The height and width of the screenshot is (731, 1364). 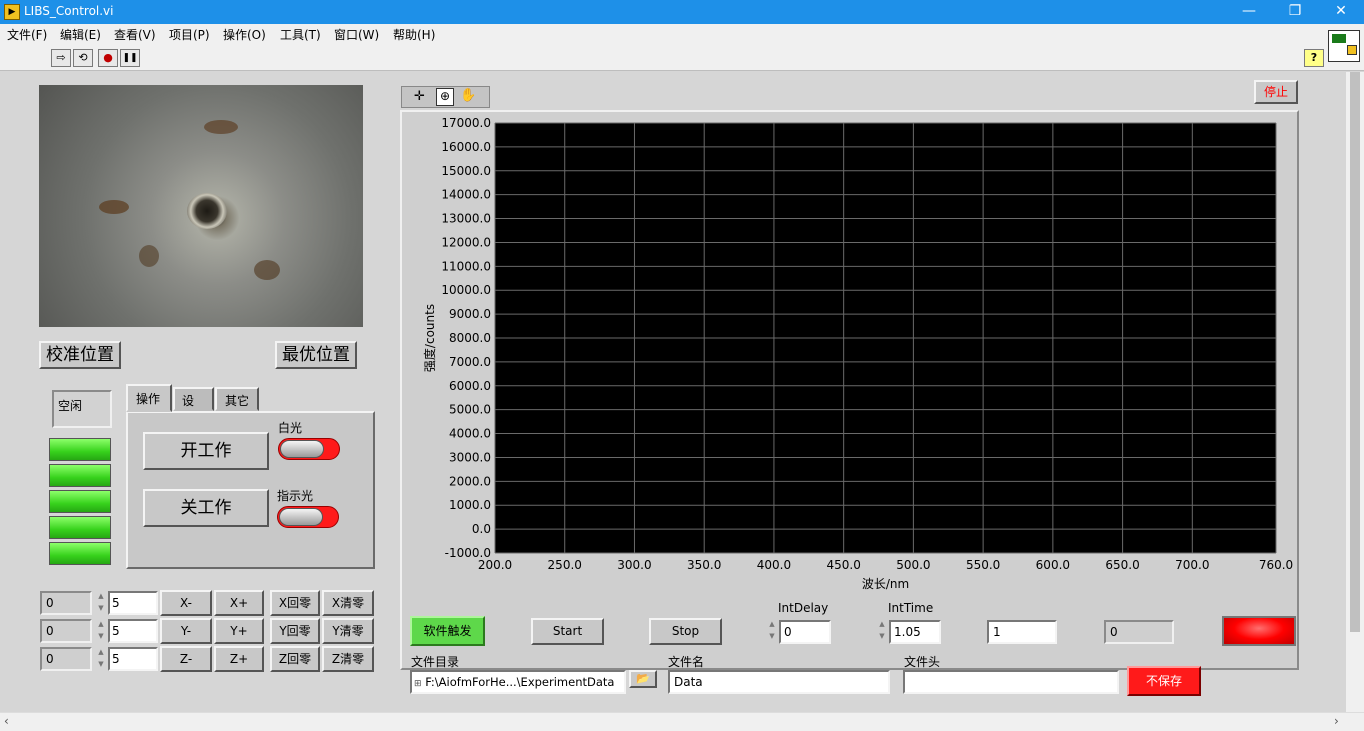 I want to click on x-tick-label: 600.0, so click(x=1053, y=565).